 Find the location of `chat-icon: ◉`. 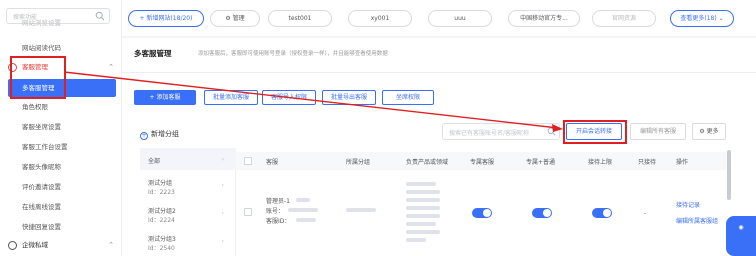

chat-icon: ◉ is located at coordinates (741, 227).